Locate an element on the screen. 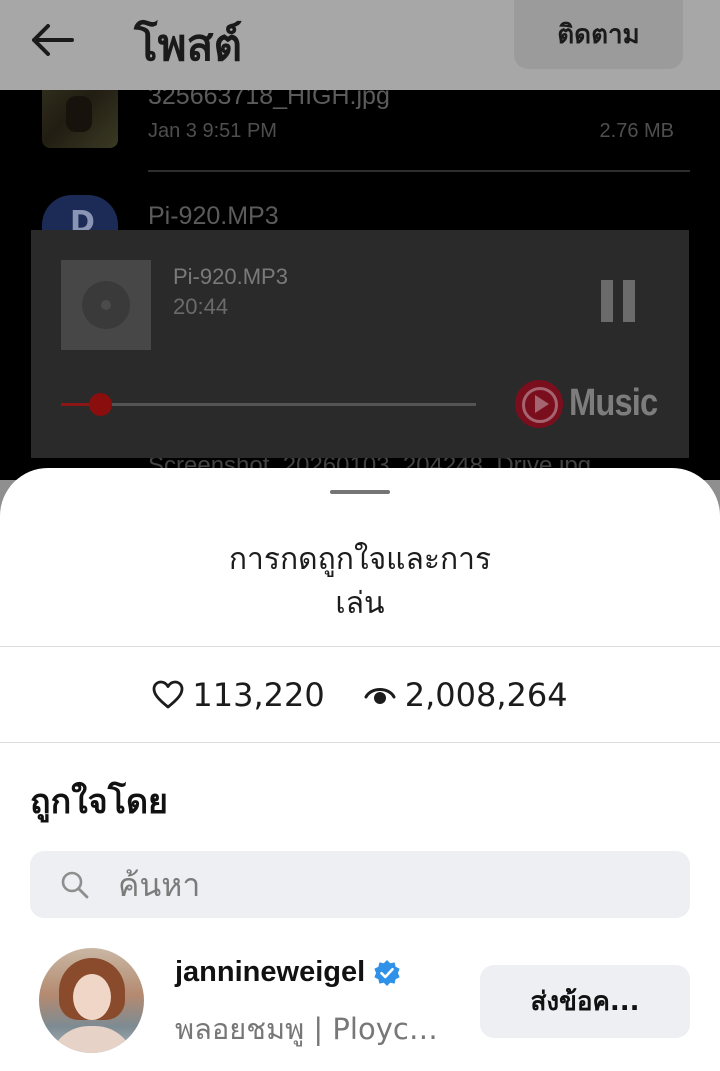 This screenshot has height=1071, width=720. progress-knob is located at coordinates (101, 404).